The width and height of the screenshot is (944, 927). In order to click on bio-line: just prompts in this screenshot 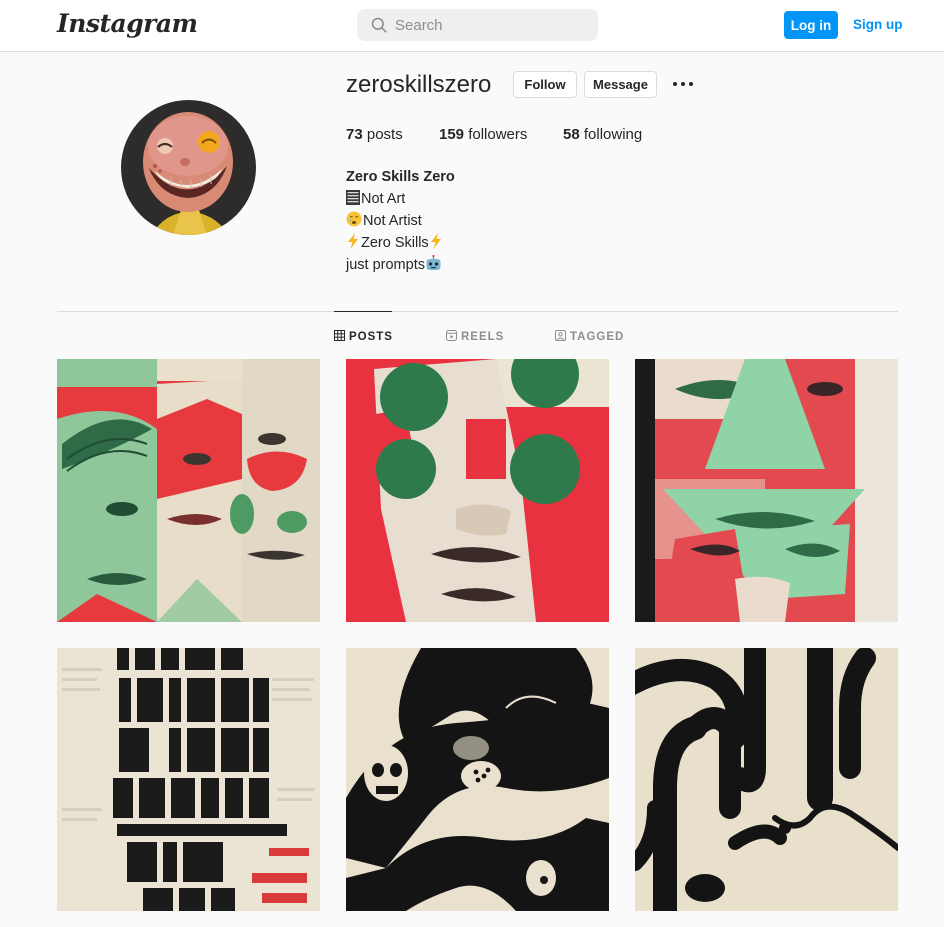, I will do `click(400, 265)`.